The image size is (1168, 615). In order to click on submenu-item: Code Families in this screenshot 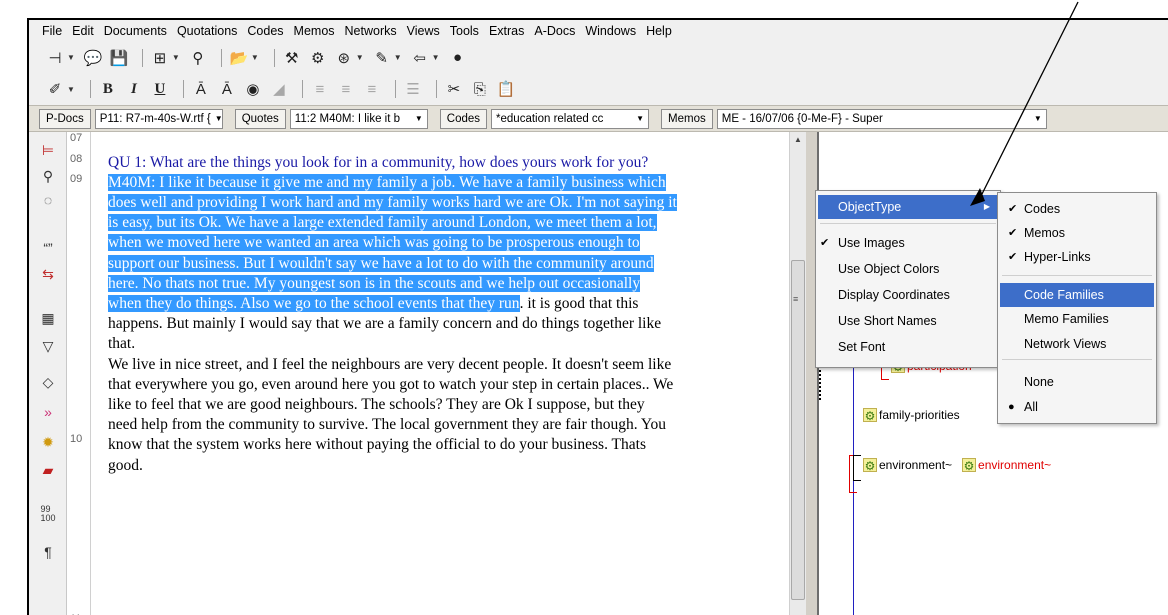, I will do `click(1077, 295)`.